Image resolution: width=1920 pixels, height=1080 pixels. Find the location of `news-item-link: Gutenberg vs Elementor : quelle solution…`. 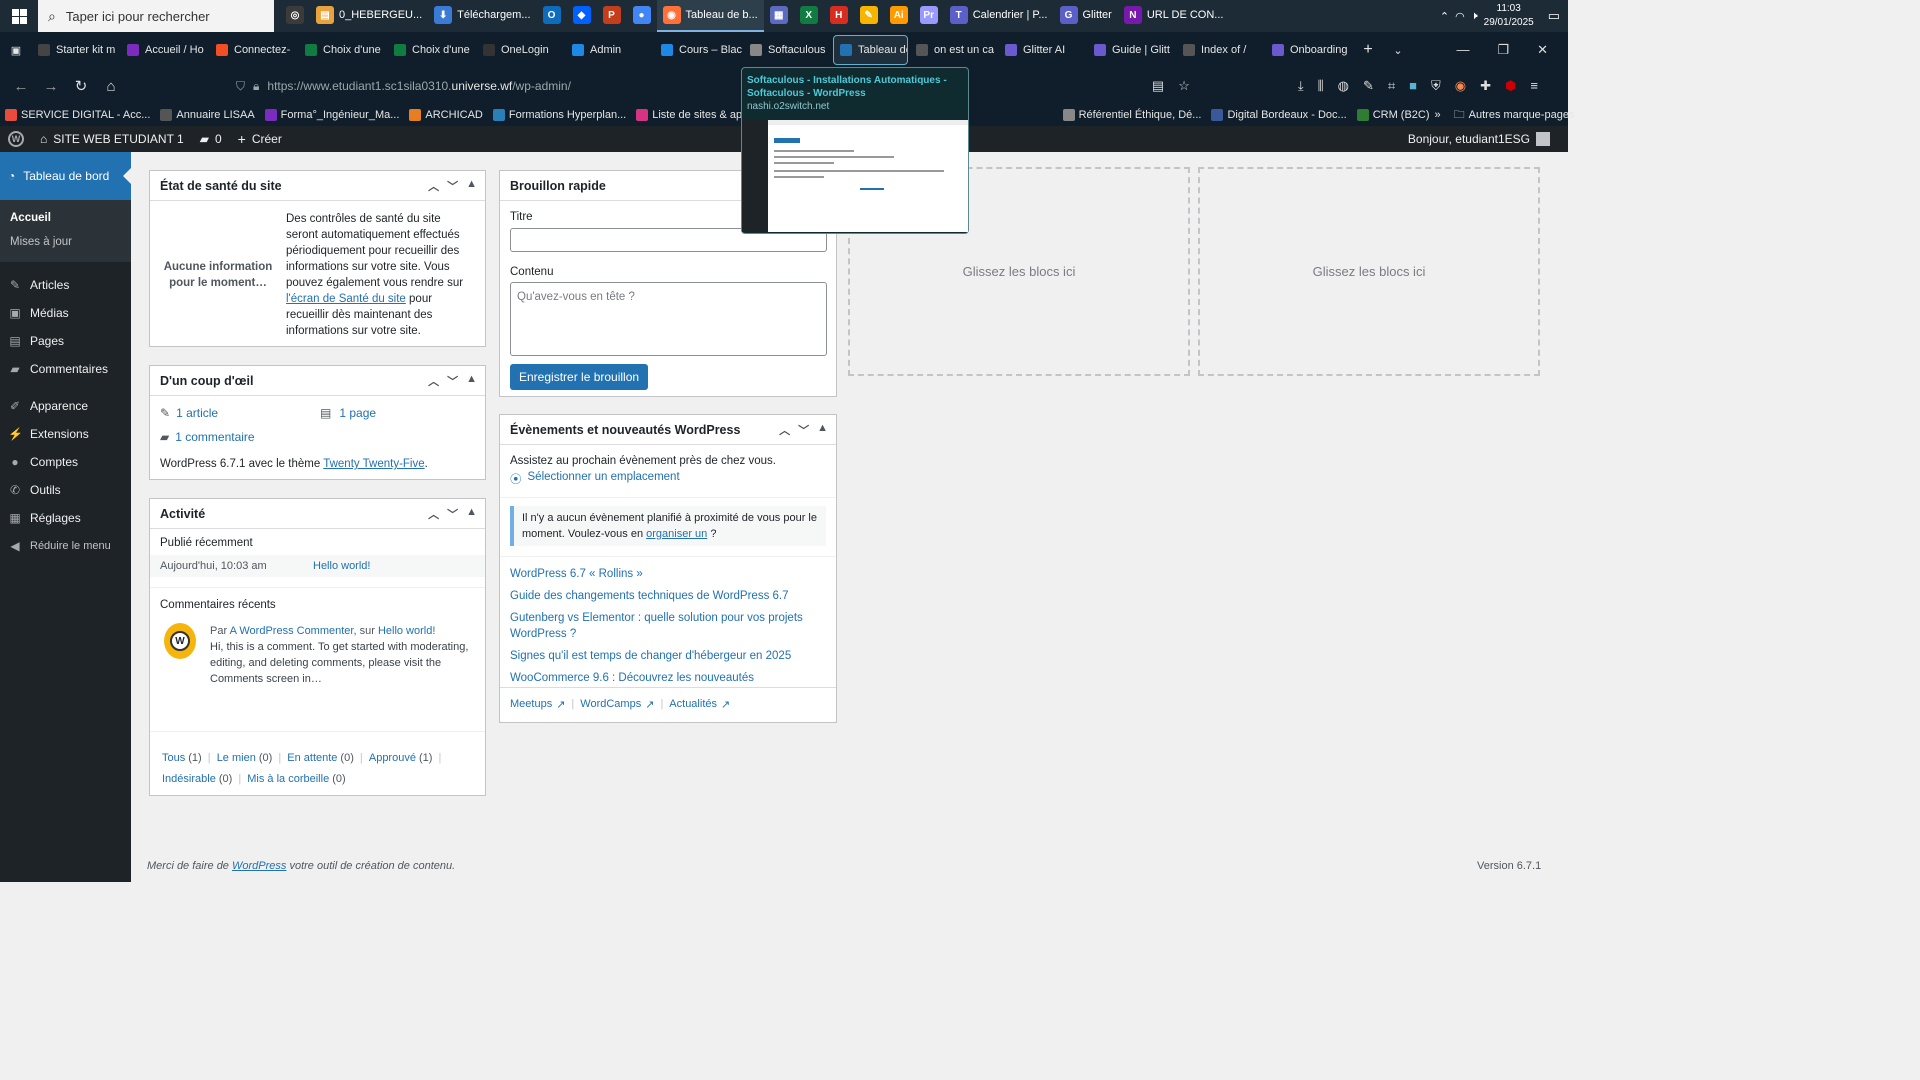

news-item-link: Gutenberg vs Elementor : quelle solution… is located at coordinates (668, 626).